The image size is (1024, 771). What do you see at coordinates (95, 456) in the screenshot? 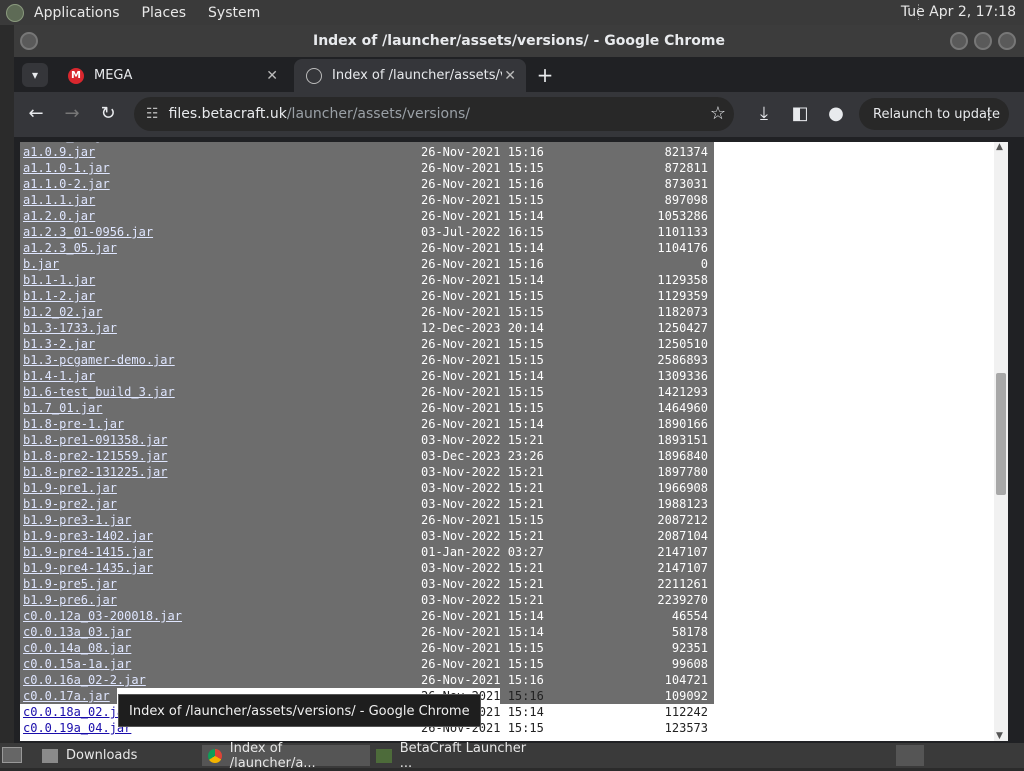
I see `file-link: b1.8-pre2-121559.jar` at bounding box center [95, 456].